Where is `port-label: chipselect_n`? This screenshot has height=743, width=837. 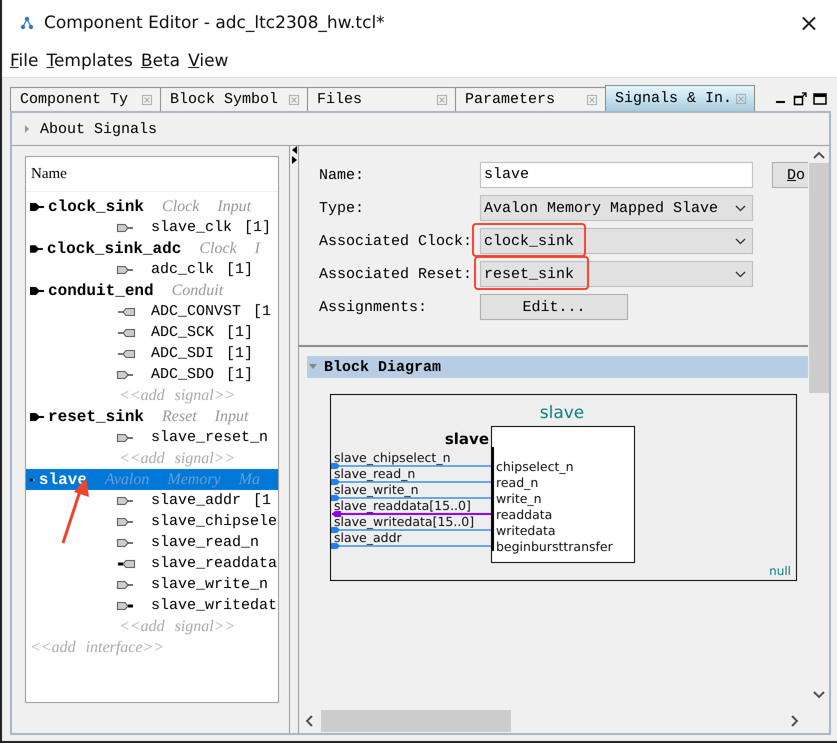
port-label: chipselect_n is located at coordinates (535, 466).